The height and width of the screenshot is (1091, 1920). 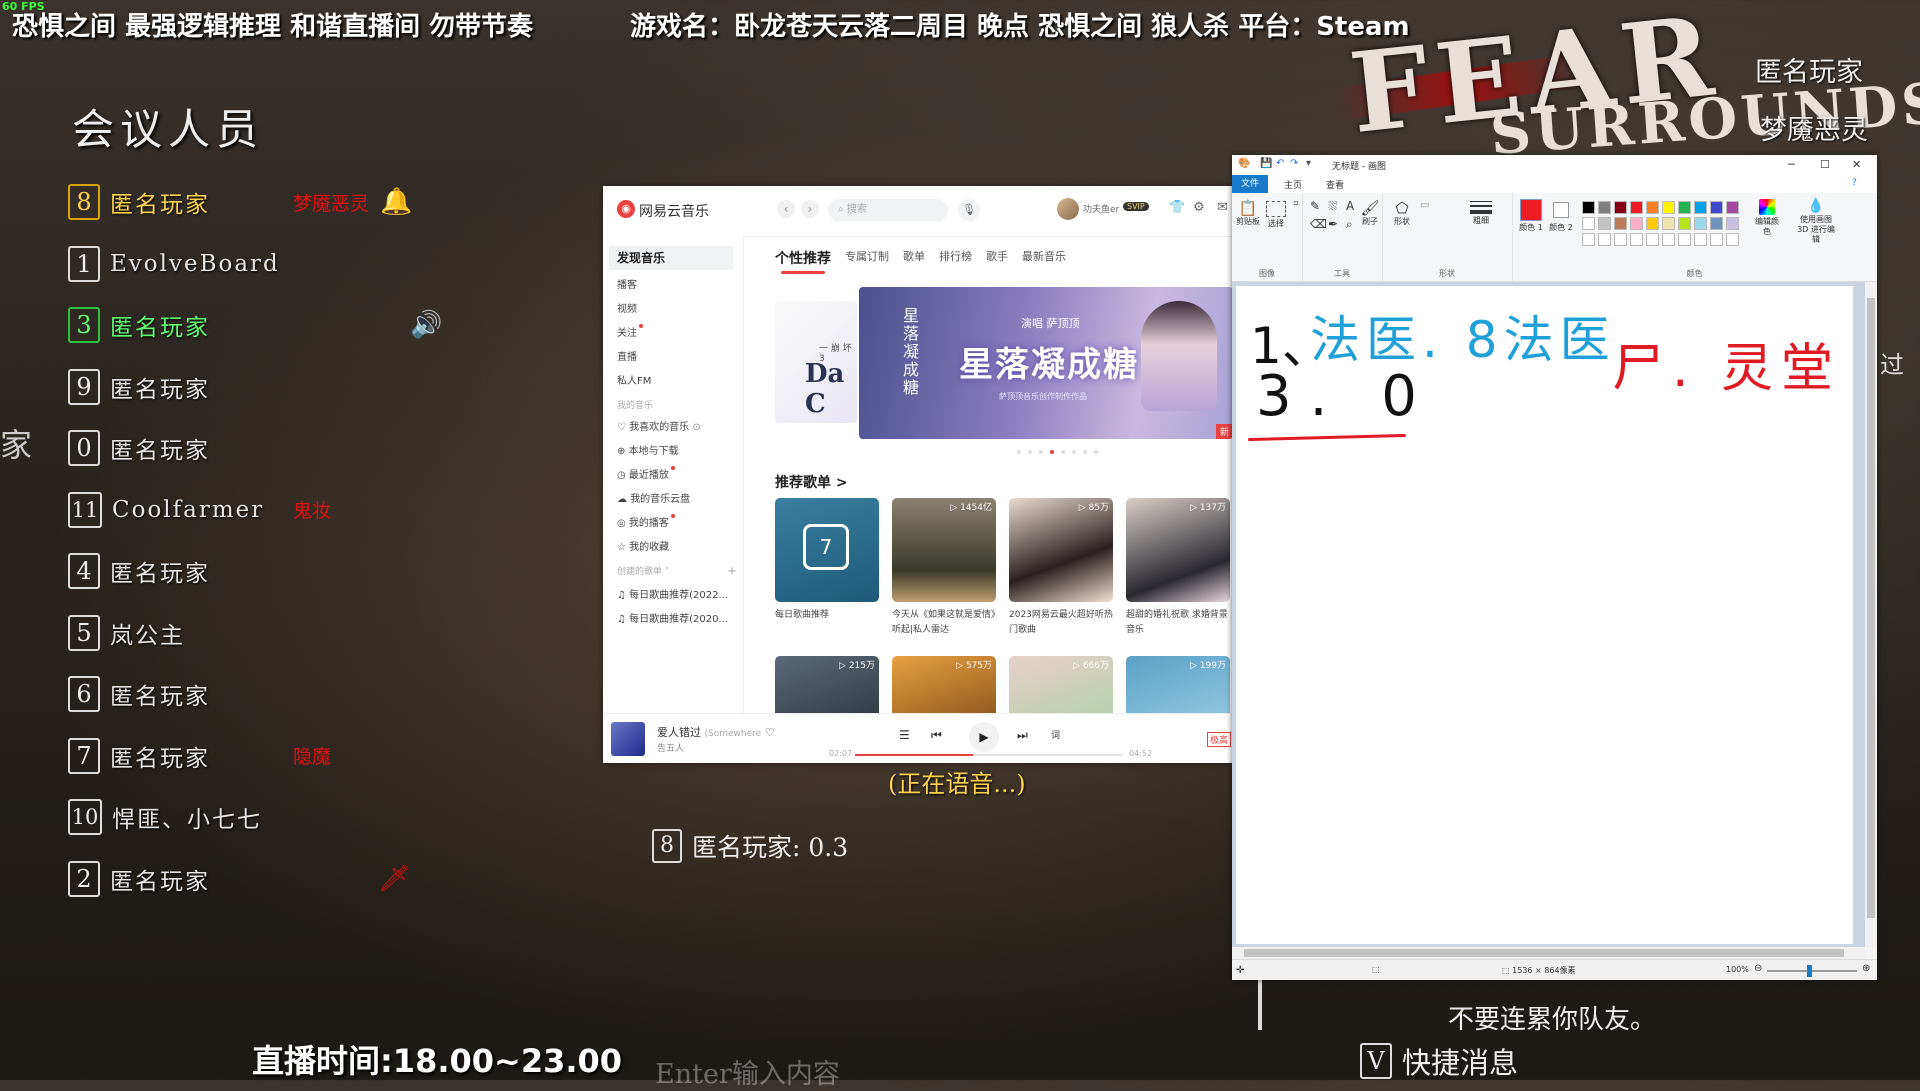 What do you see at coordinates (1854, 183) in the screenshot?
I see `help-icon: ?` at bounding box center [1854, 183].